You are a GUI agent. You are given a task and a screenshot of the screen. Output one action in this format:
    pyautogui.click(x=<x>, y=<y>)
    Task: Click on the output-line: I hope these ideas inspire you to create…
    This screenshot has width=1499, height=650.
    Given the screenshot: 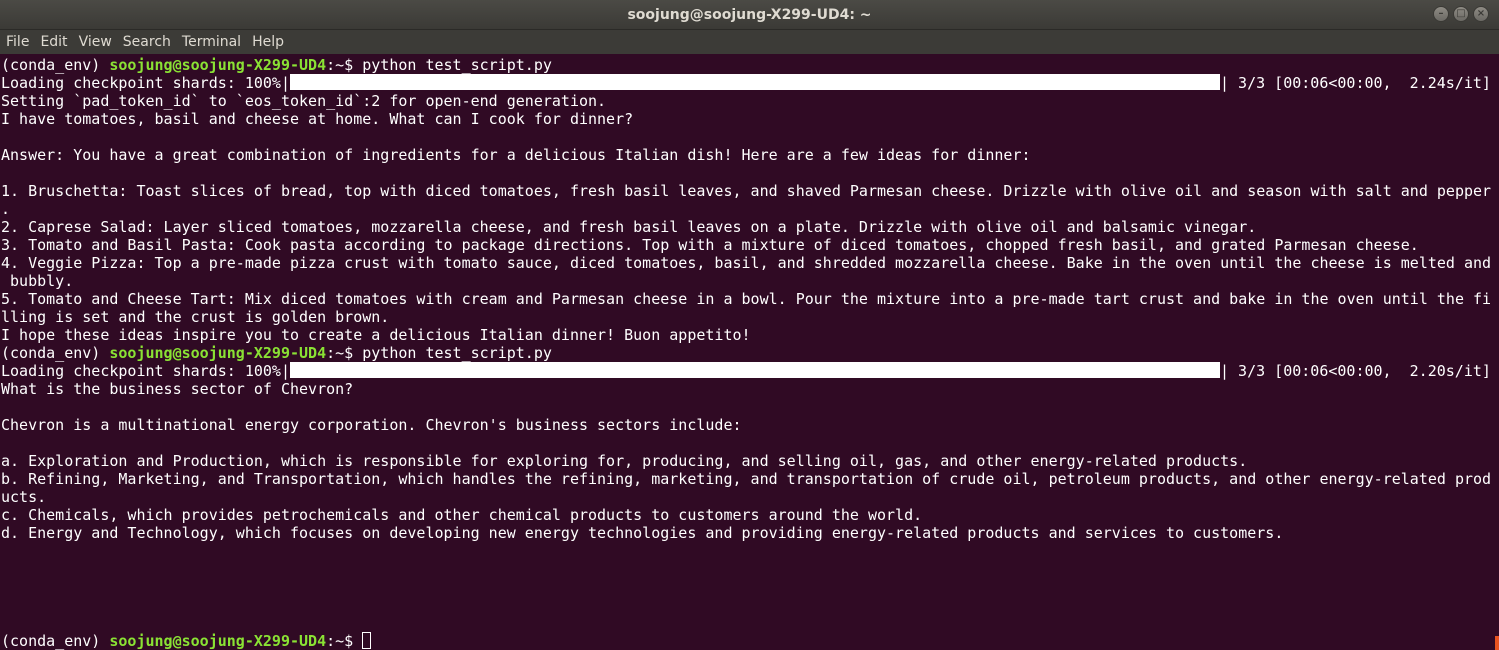 What is the action you would take?
    pyautogui.click(x=376, y=335)
    